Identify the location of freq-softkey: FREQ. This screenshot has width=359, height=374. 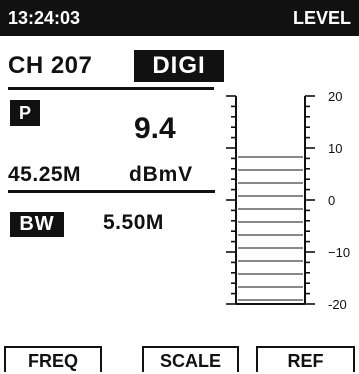
(53, 359).